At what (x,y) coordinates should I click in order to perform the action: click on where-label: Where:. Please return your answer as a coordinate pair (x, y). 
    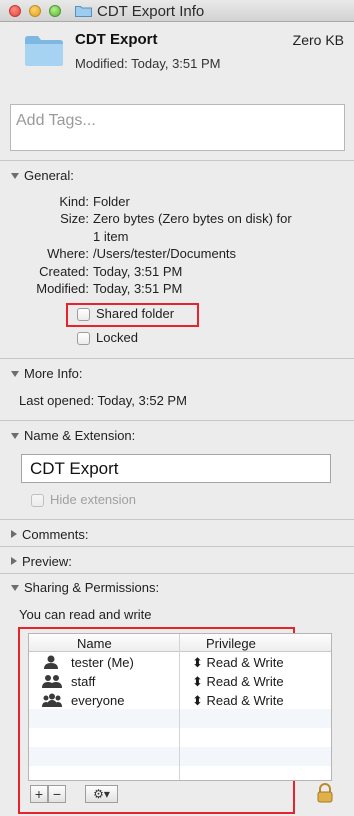
    Looking at the image, I should click on (68, 253).